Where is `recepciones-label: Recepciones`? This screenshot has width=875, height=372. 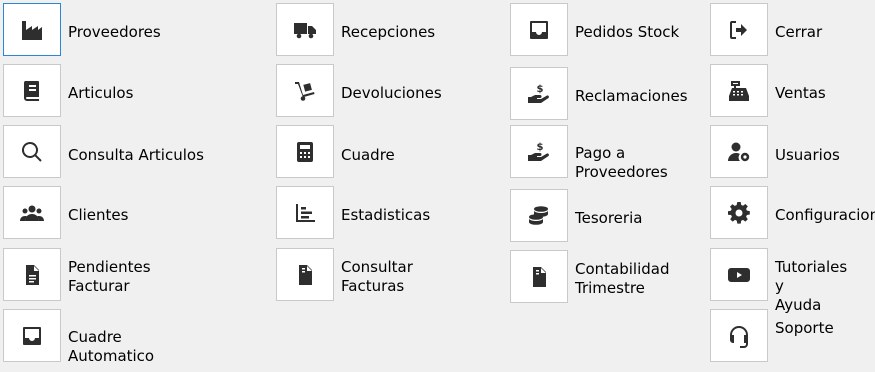 recepciones-label: Recepciones is located at coordinates (388, 32).